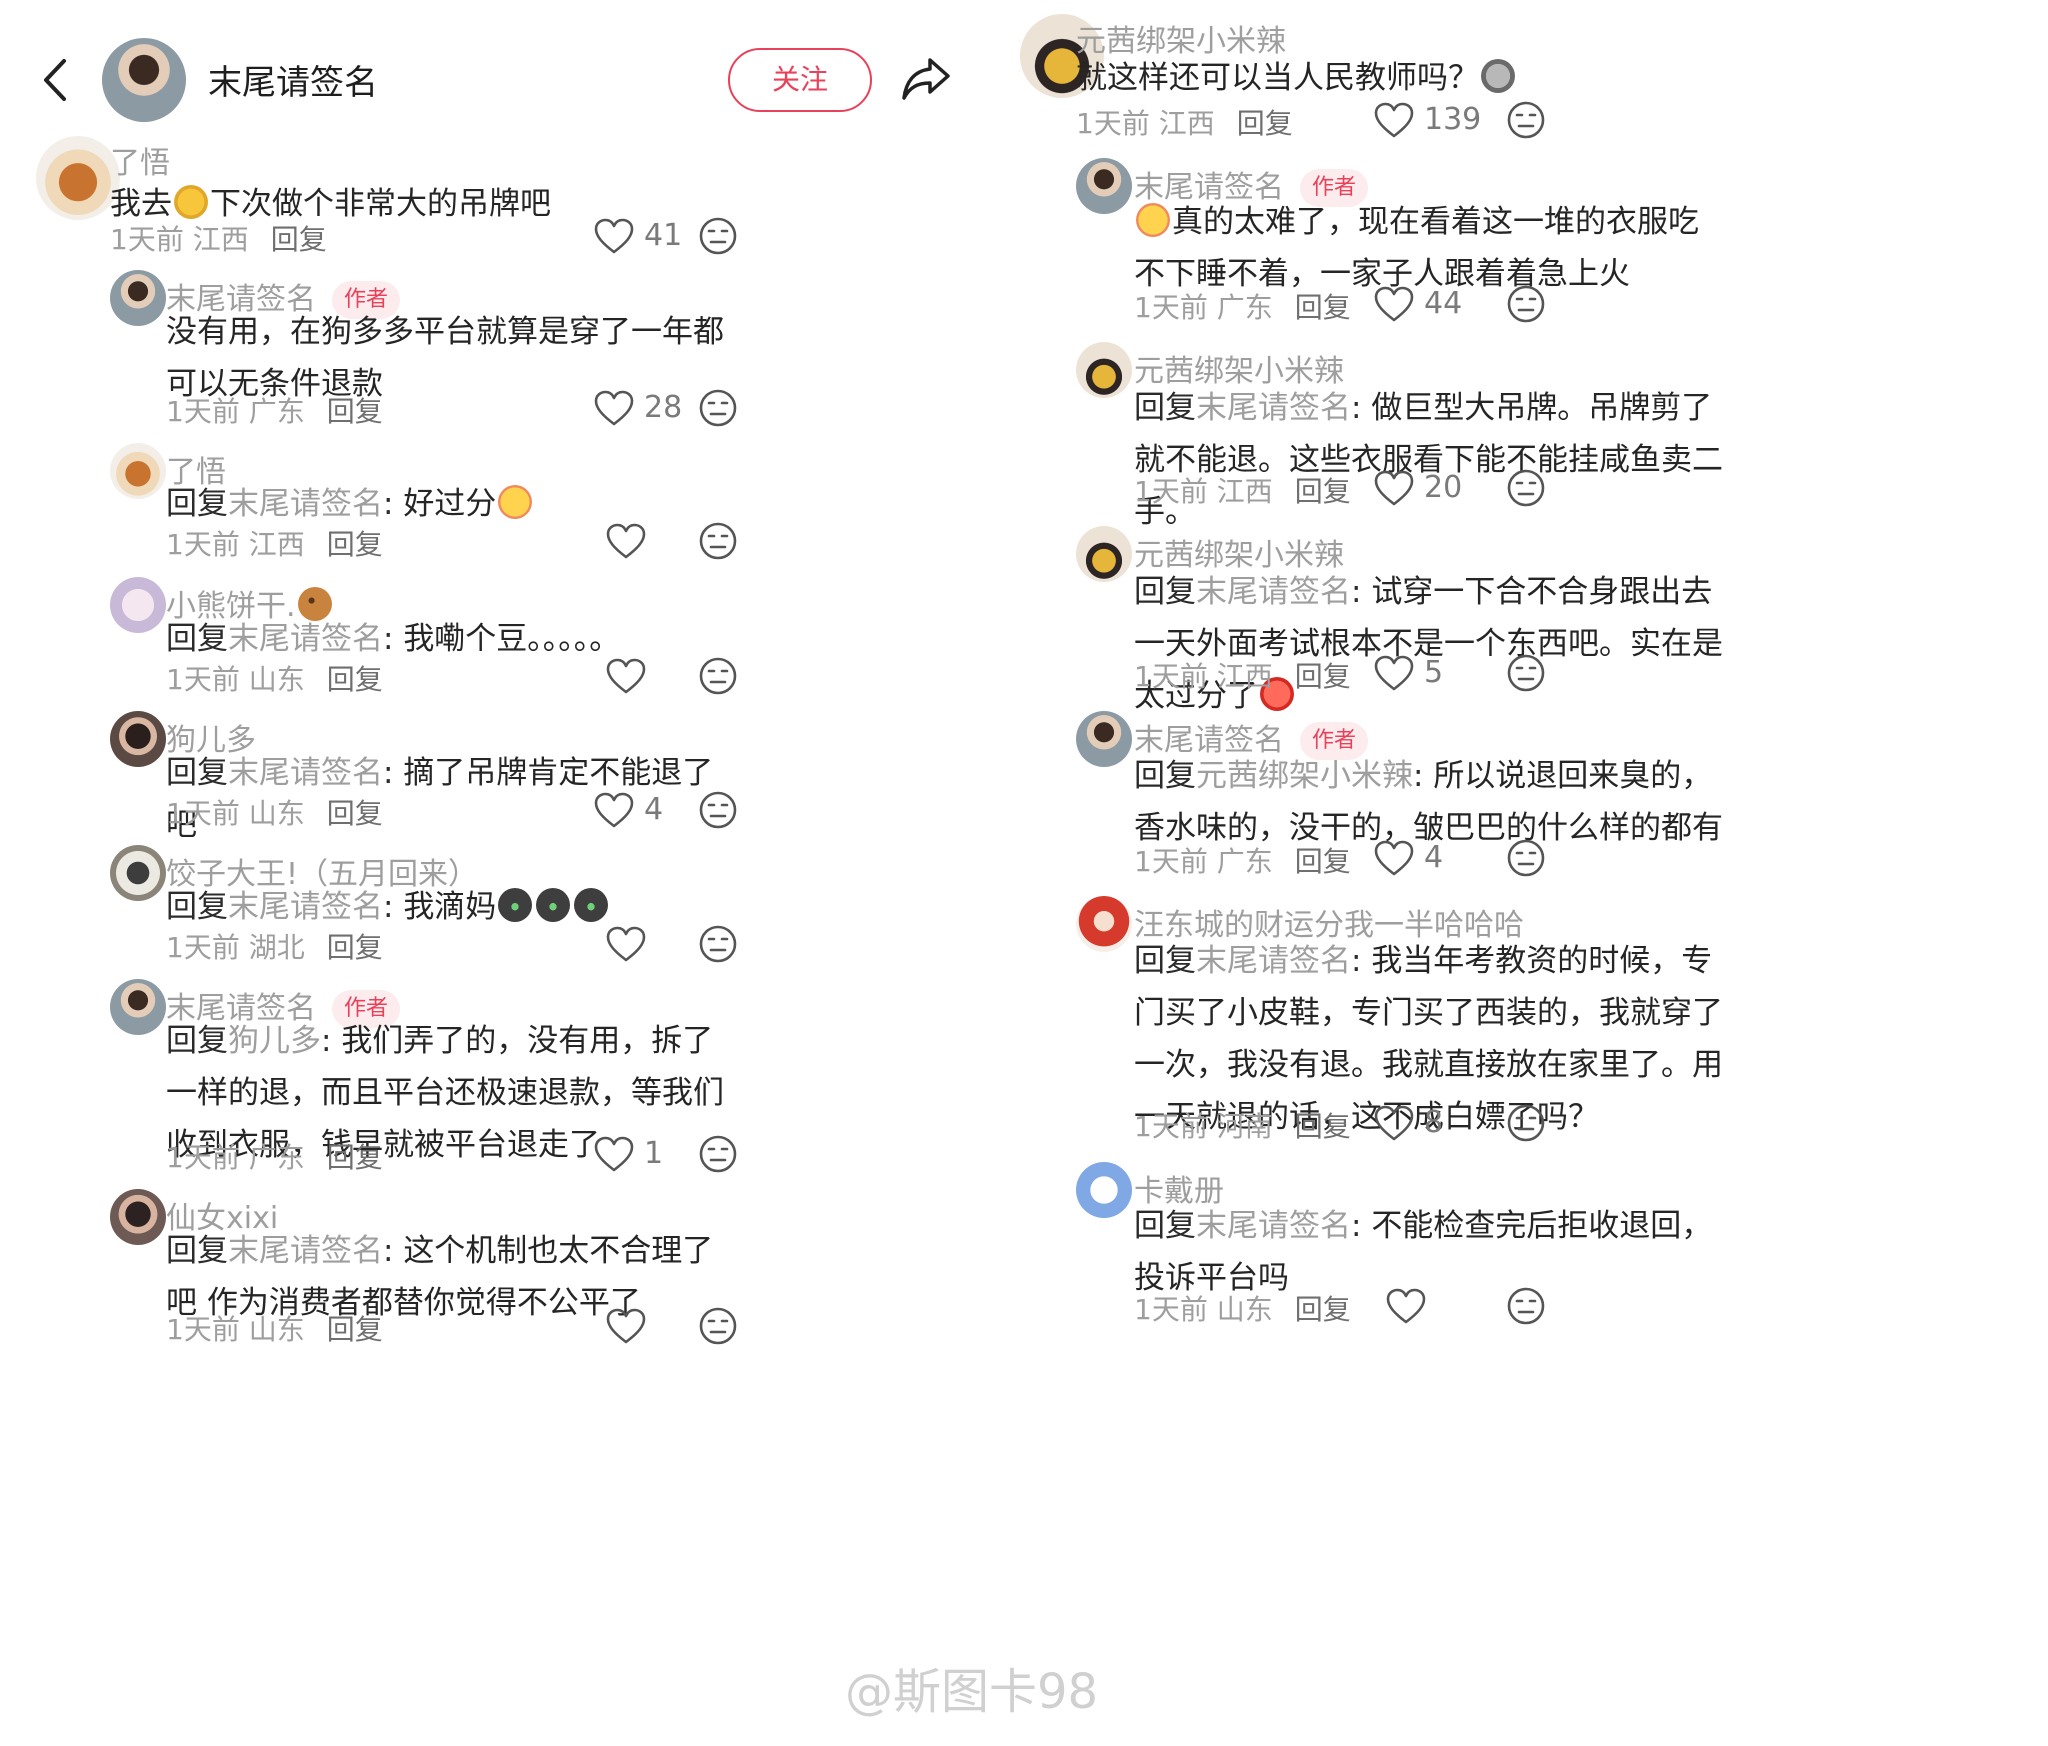  I want to click on comment-body: 我嘞个豆。。。。。, so click(512, 639).